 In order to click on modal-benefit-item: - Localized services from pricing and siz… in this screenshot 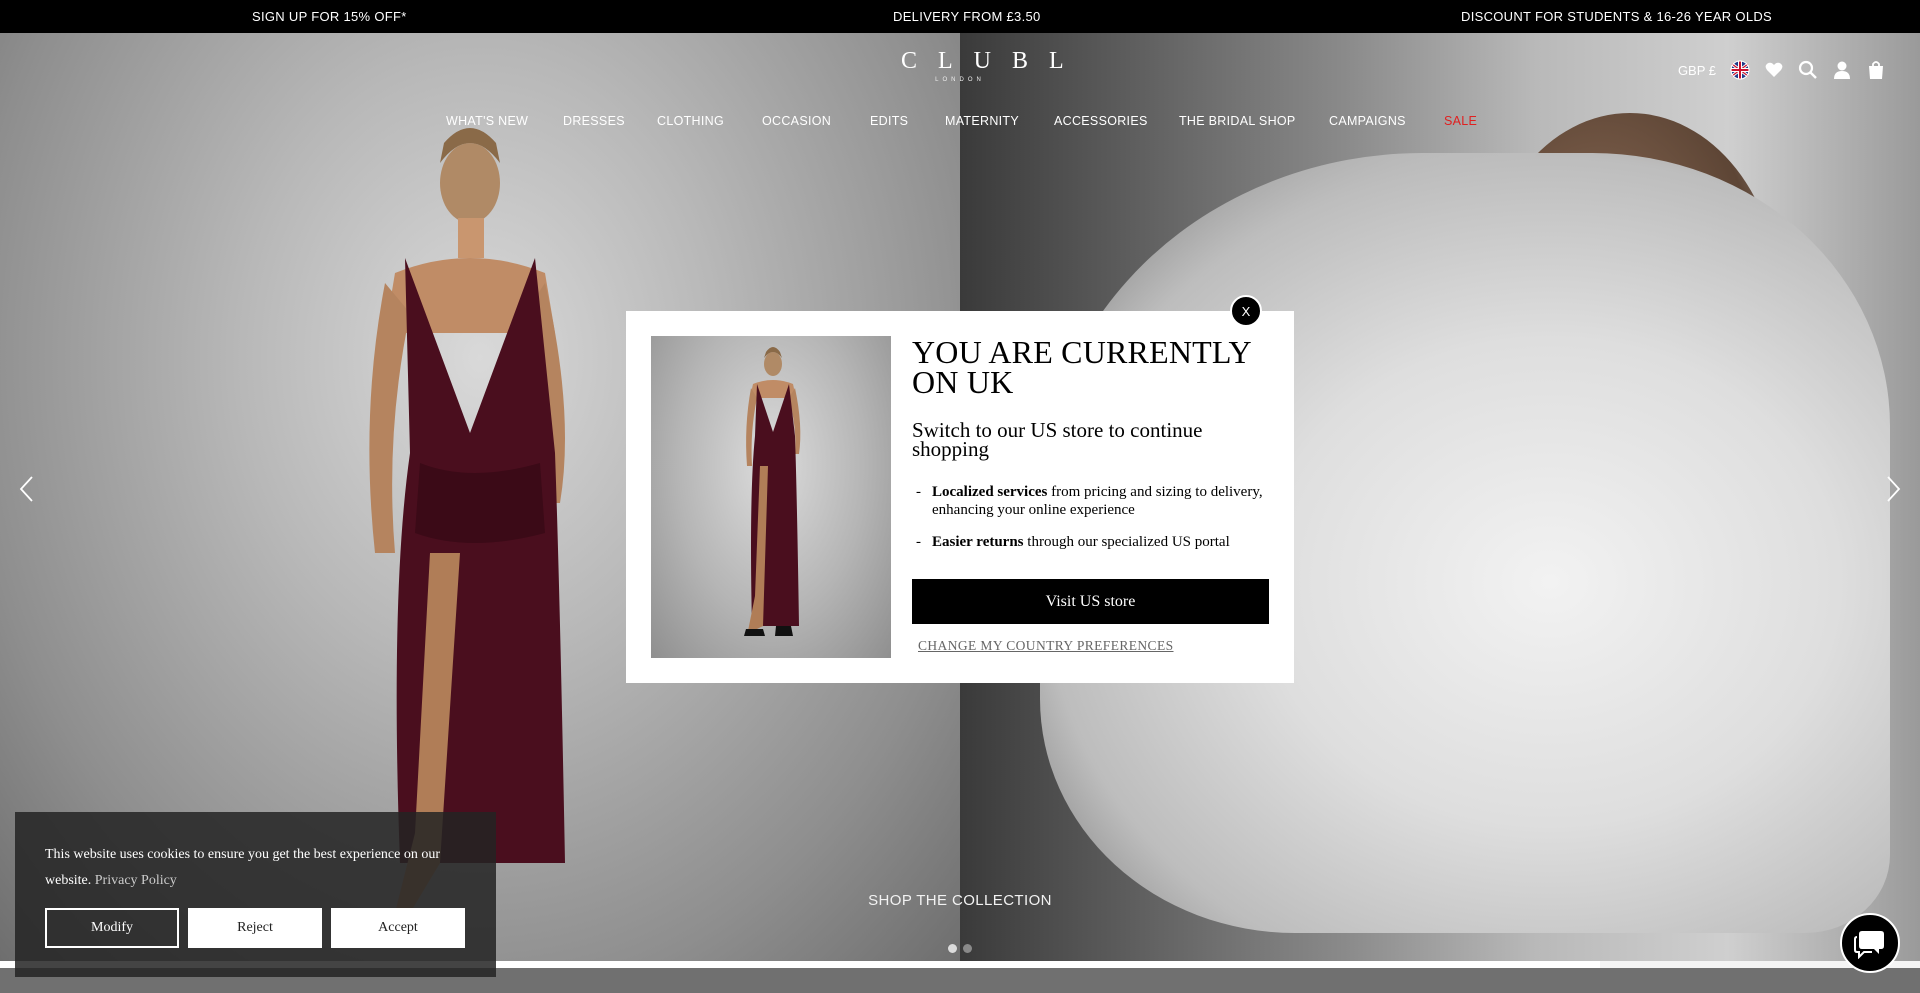, I will do `click(1099, 501)`.